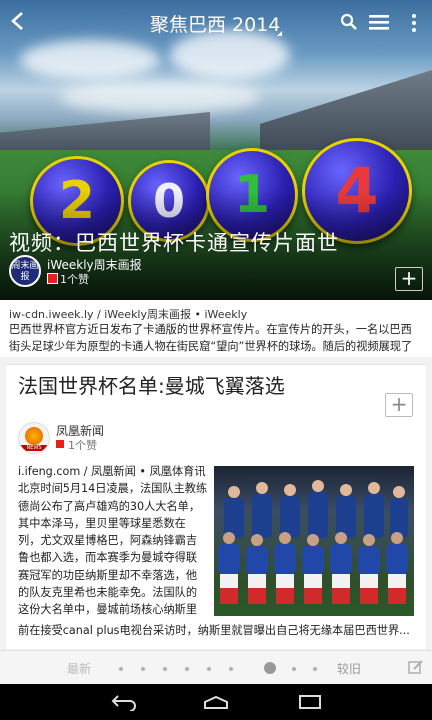 The width and height of the screenshot is (432, 720). Describe the element at coordinates (216, 667) in the screenshot. I see `pager-bar: 最新 较旧` at that location.